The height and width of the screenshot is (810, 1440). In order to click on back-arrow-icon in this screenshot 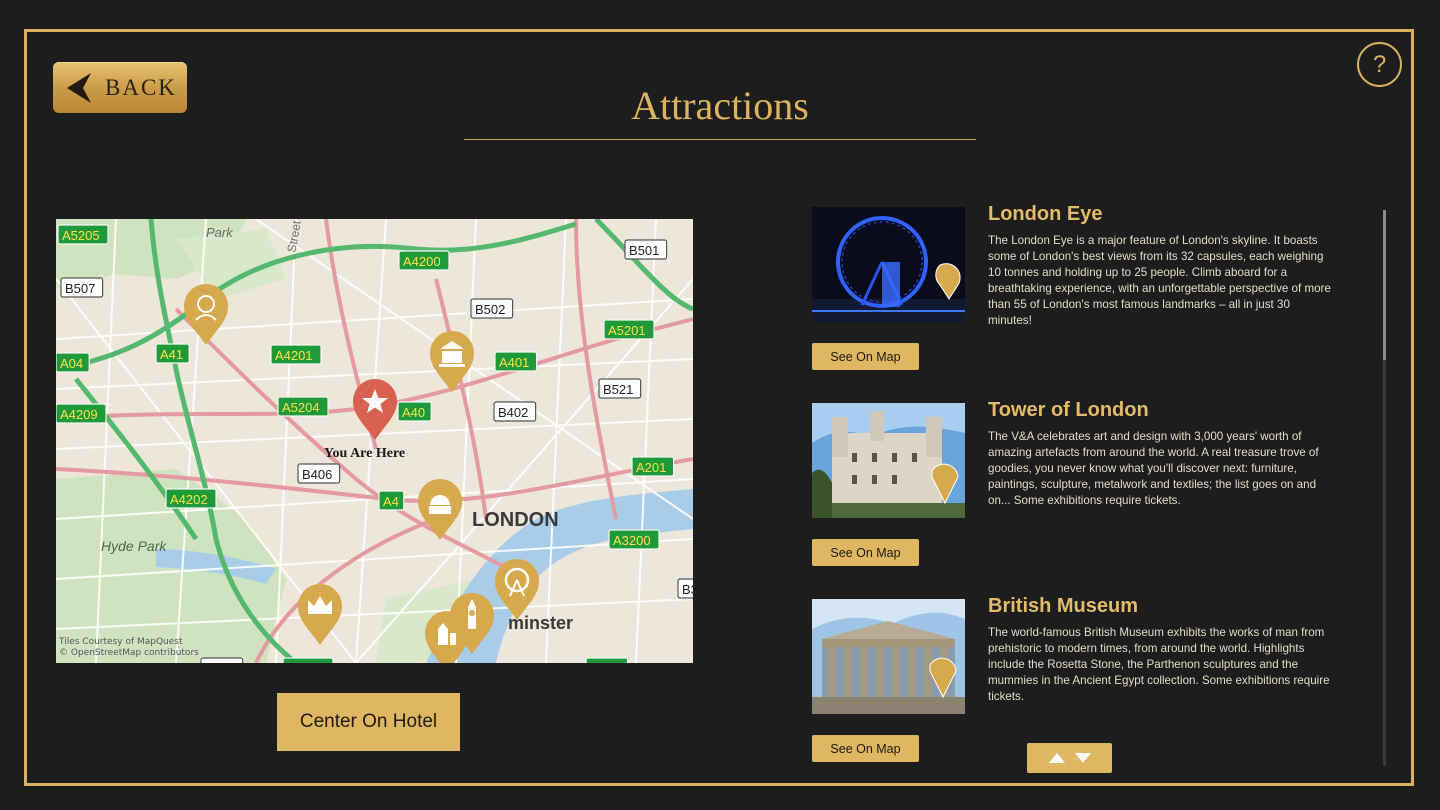, I will do `click(79, 87)`.